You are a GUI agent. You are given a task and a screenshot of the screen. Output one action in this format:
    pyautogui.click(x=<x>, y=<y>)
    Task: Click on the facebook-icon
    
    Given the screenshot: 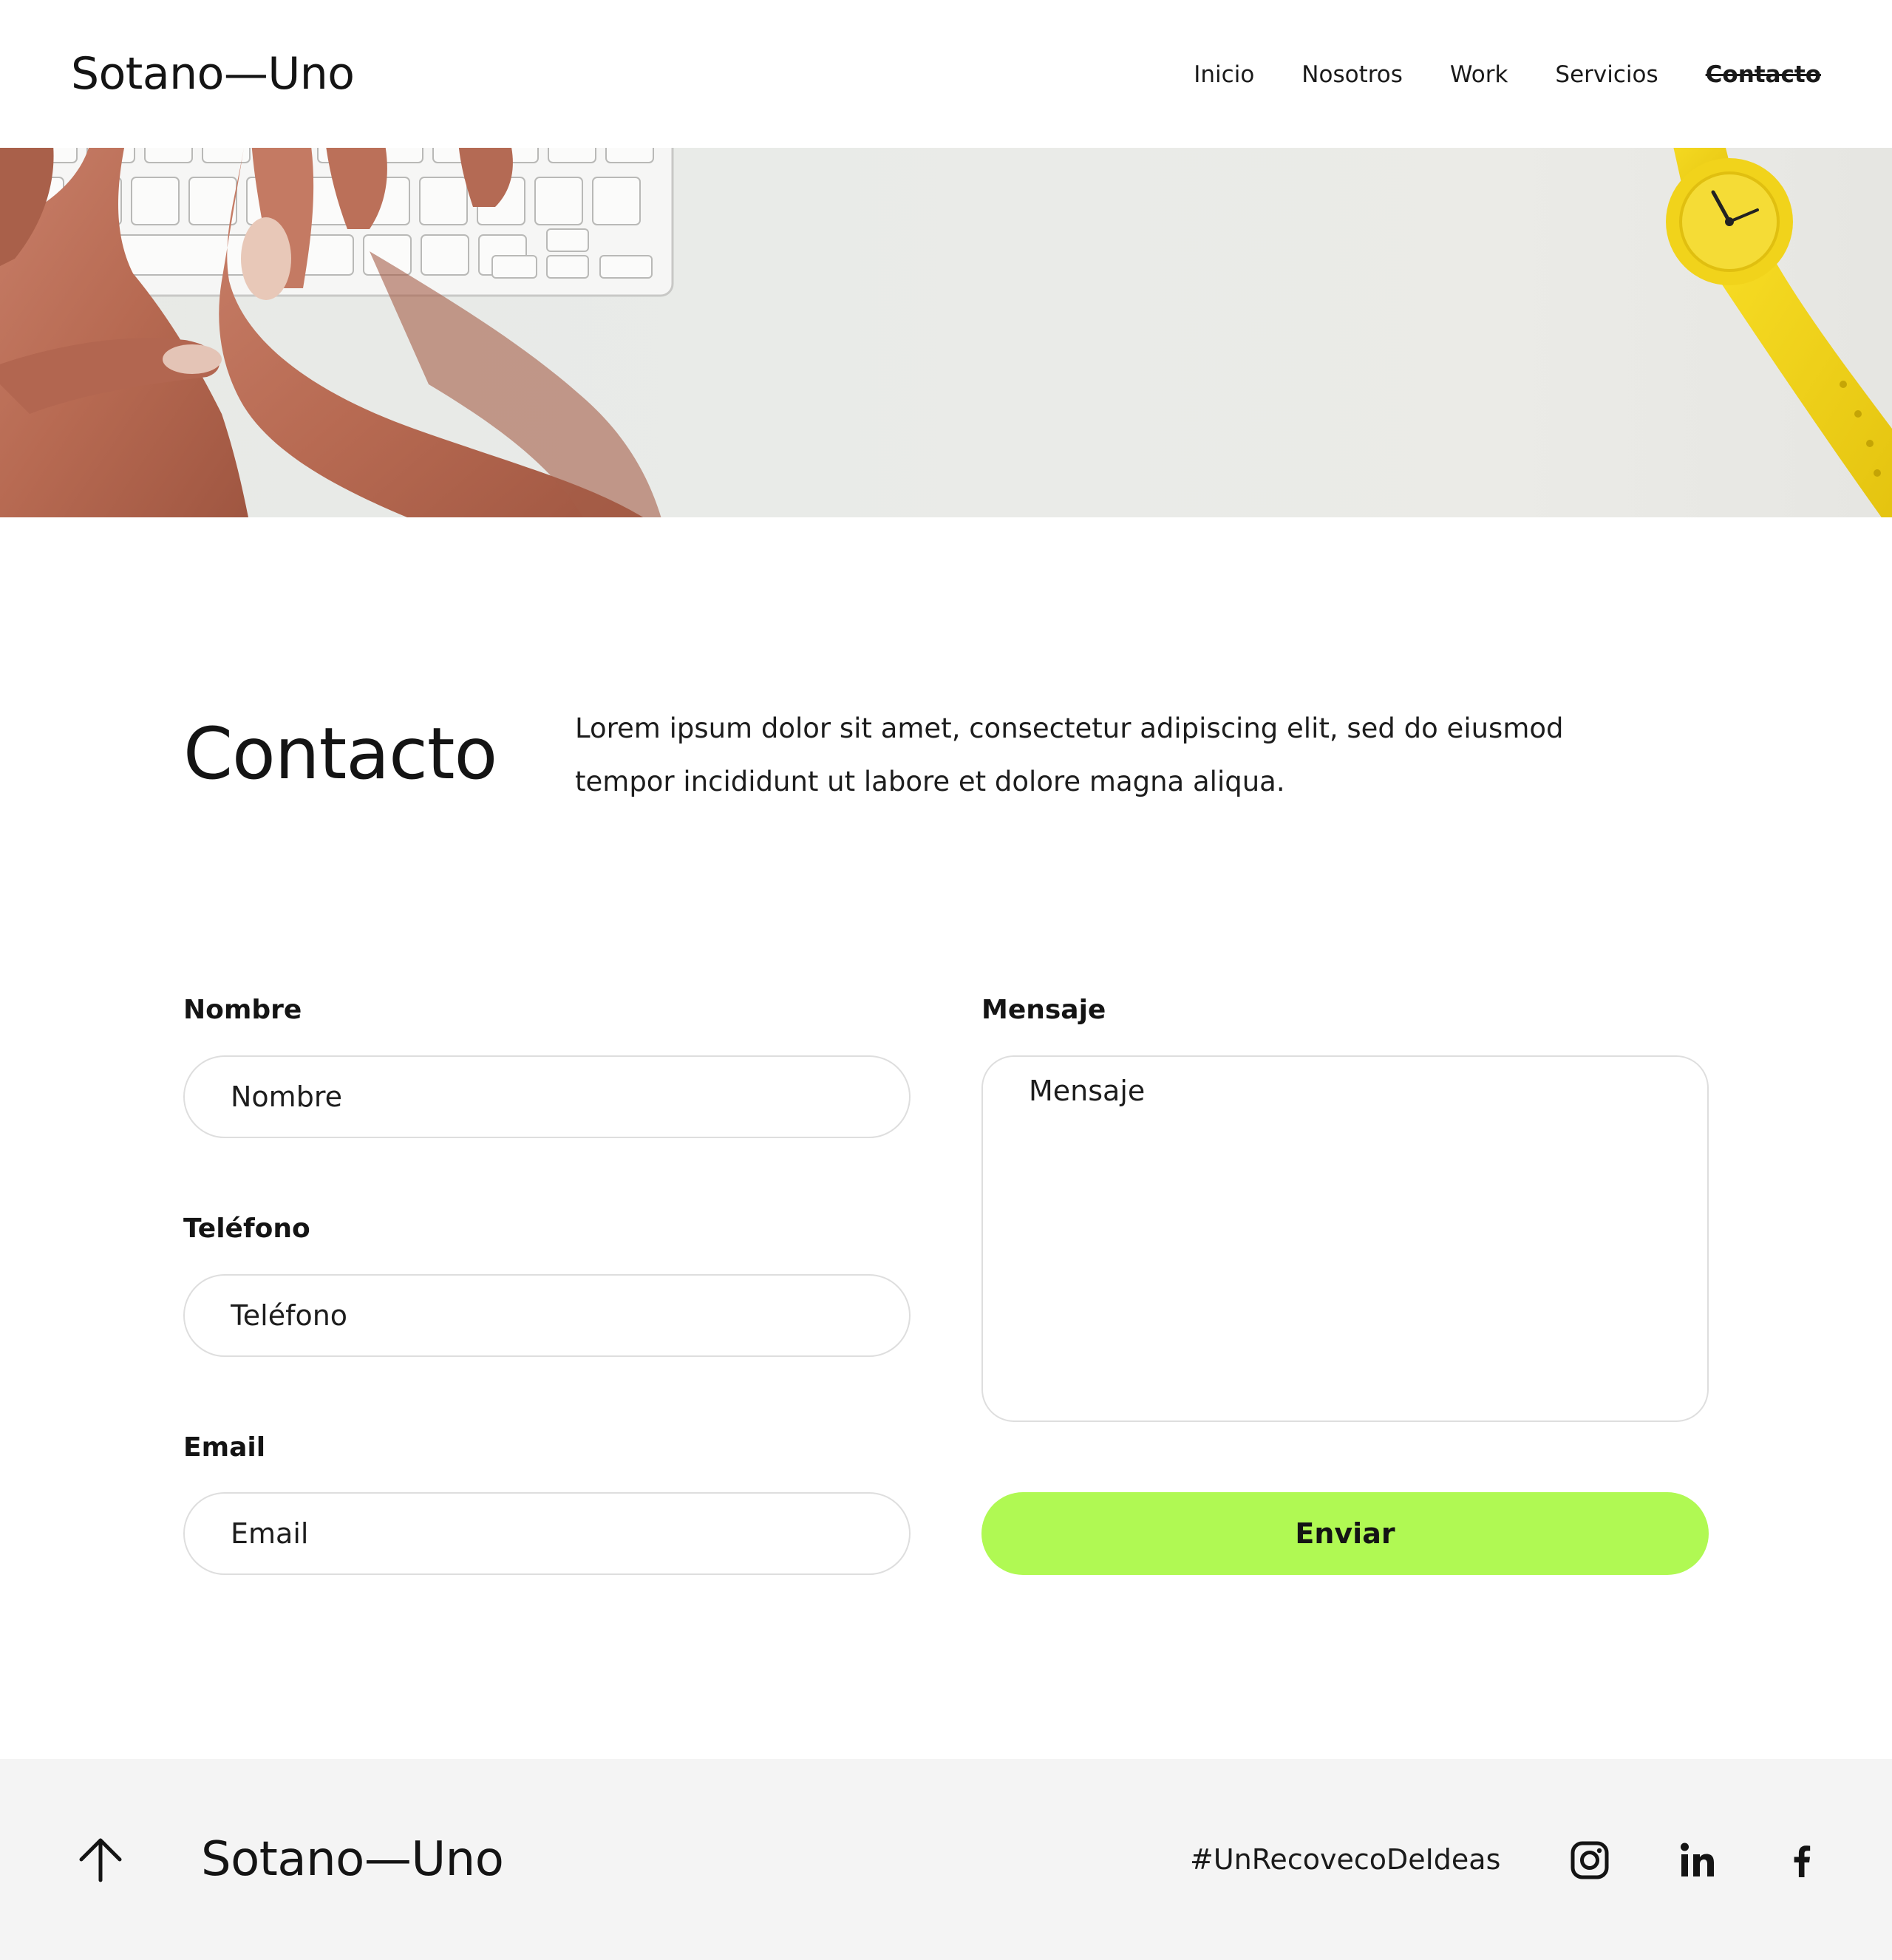 What is the action you would take?
    pyautogui.click(x=1803, y=1860)
    